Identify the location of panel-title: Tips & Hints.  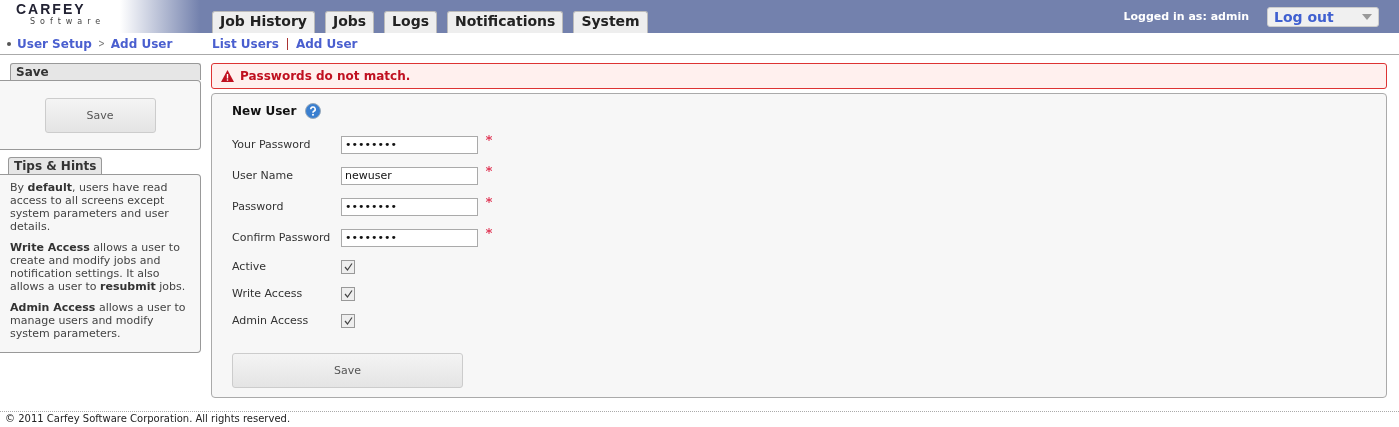
(55, 165).